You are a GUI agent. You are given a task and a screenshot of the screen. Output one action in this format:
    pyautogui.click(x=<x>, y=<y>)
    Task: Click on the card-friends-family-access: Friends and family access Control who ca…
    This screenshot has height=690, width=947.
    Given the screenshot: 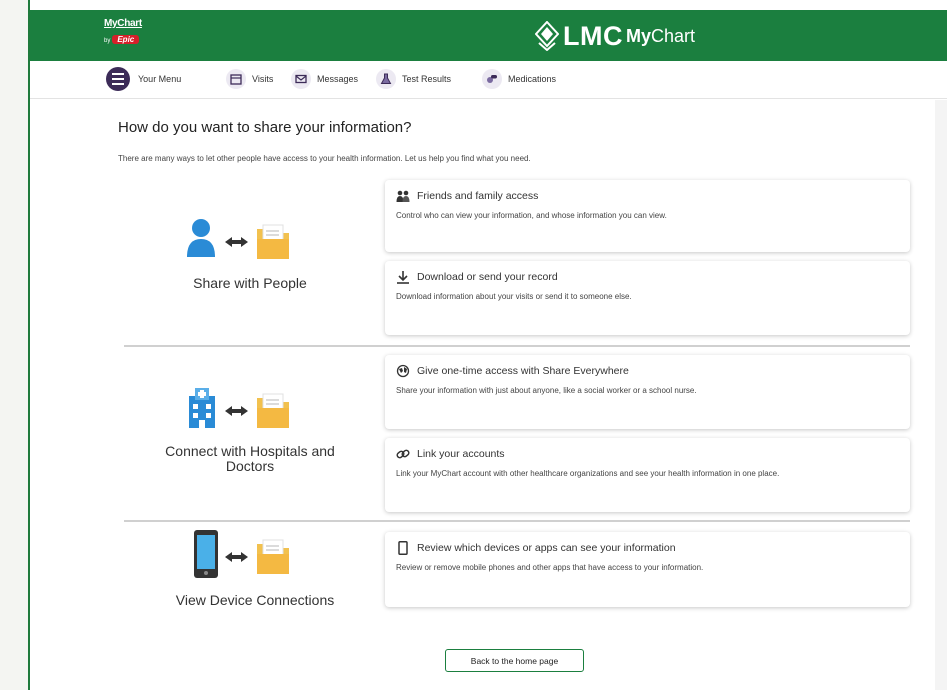 What is the action you would take?
    pyautogui.click(x=647, y=216)
    